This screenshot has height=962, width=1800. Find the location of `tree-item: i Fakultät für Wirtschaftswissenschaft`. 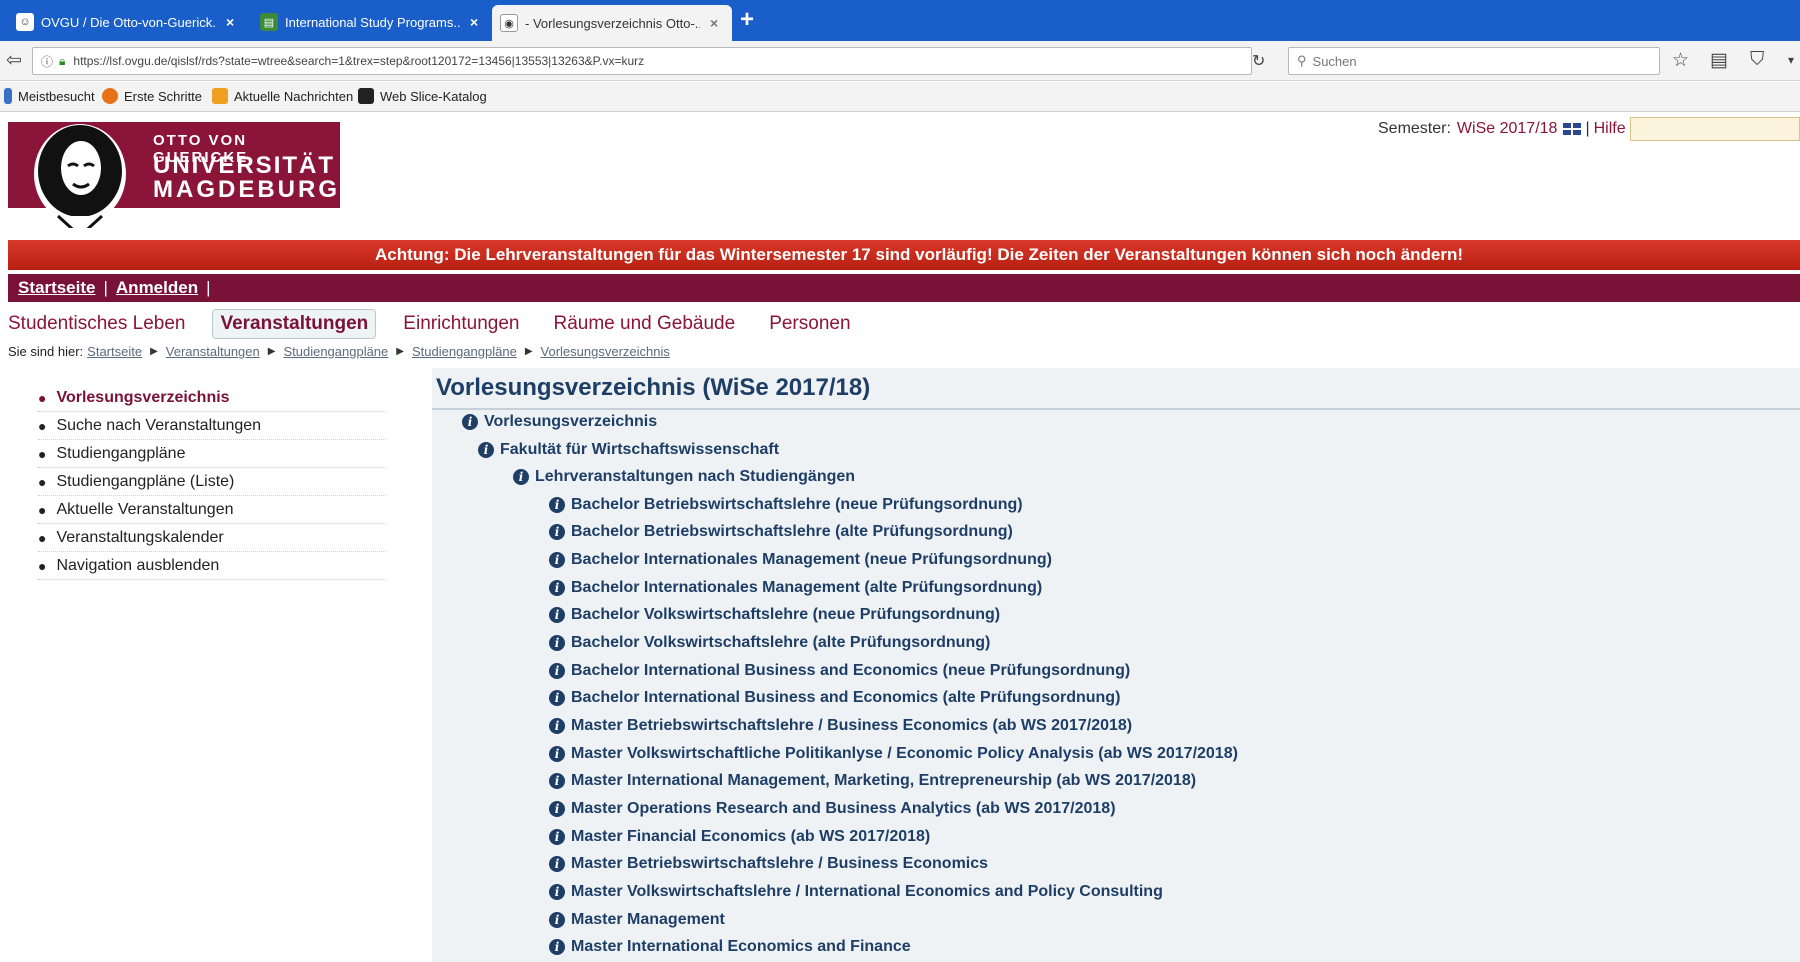

tree-item: i Fakultät für Wirtschaftswissenschaft is located at coordinates (628, 450).